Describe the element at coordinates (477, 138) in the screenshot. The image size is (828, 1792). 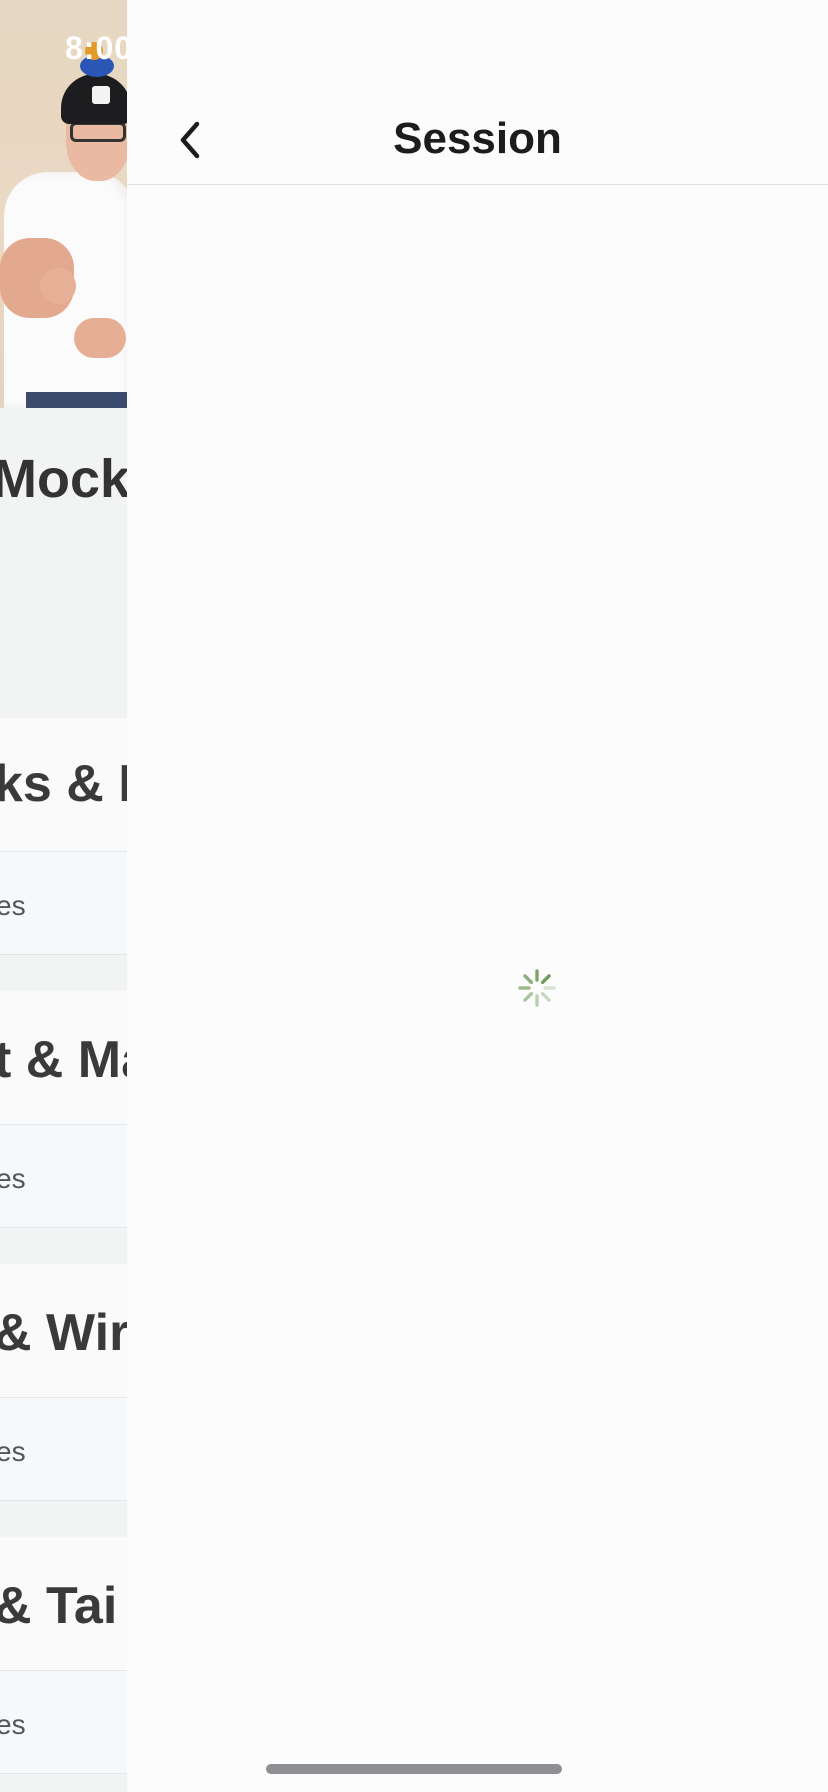
I see `page-title: Session` at that location.